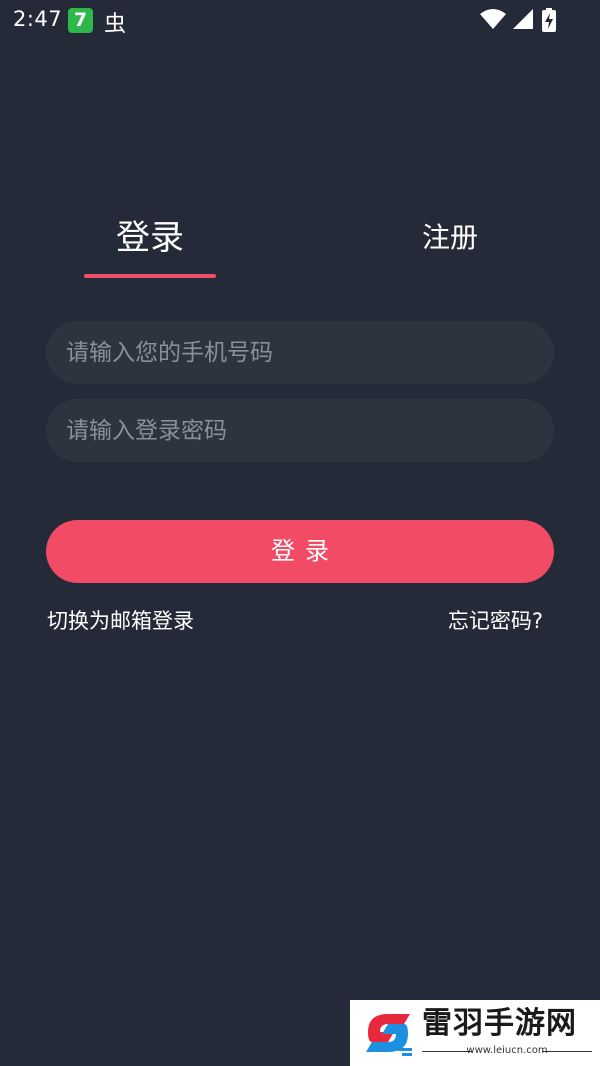 Image resolution: width=600 pixels, height=1066 pixels. What do you see at coordinates (150, 238) in the screenshot?
I see `tab-login: 登录` at bounding box center [150, 238].